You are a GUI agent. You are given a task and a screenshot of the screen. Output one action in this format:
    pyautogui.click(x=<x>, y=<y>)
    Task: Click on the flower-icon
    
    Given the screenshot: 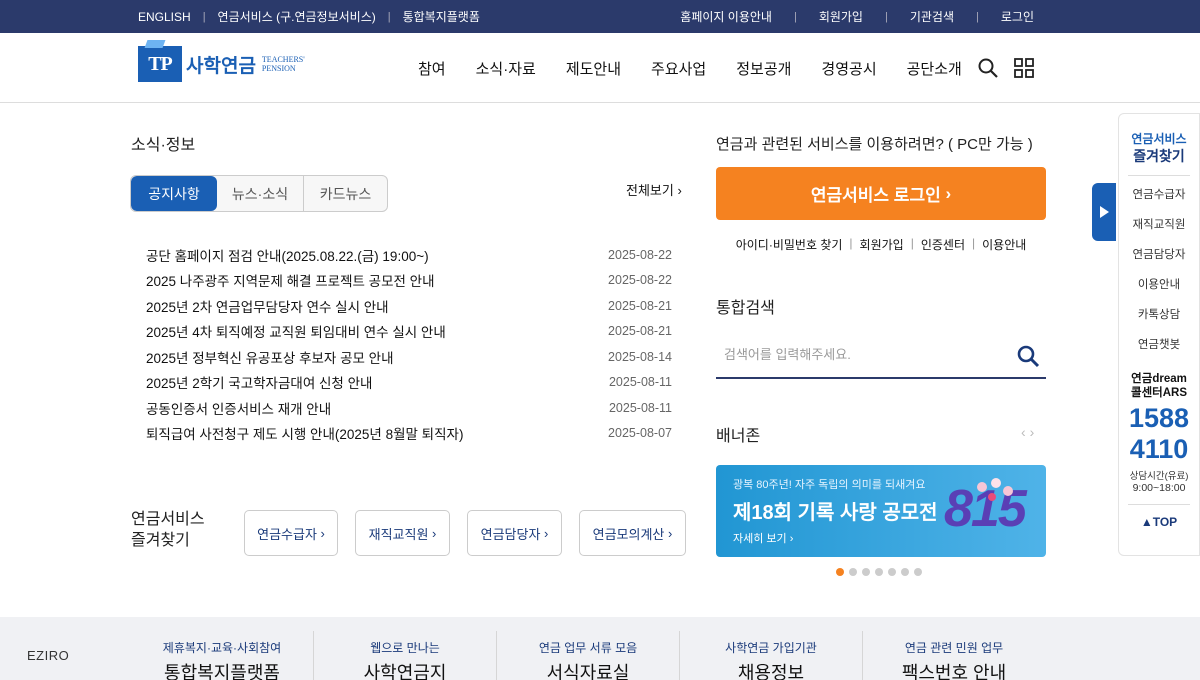 What is the action you would take?
    pyautogui.click(x=995, y=489)
    